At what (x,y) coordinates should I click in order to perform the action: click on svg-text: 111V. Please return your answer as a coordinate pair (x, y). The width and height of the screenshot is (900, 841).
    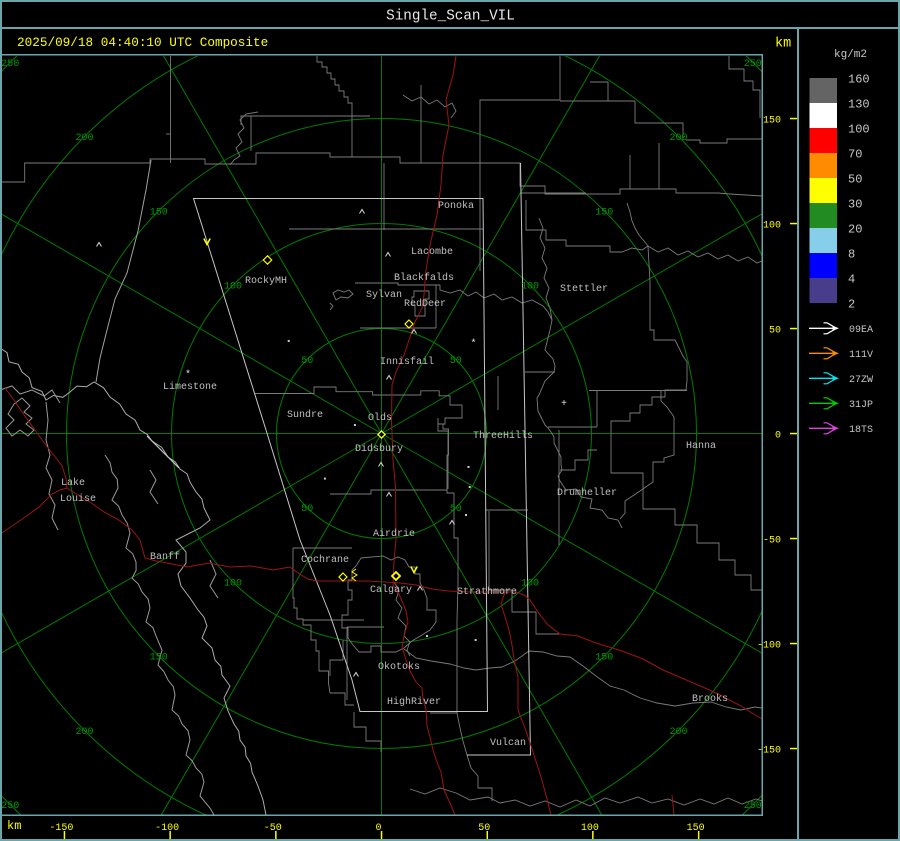
    Looking at the image, I should click on (861, 355).